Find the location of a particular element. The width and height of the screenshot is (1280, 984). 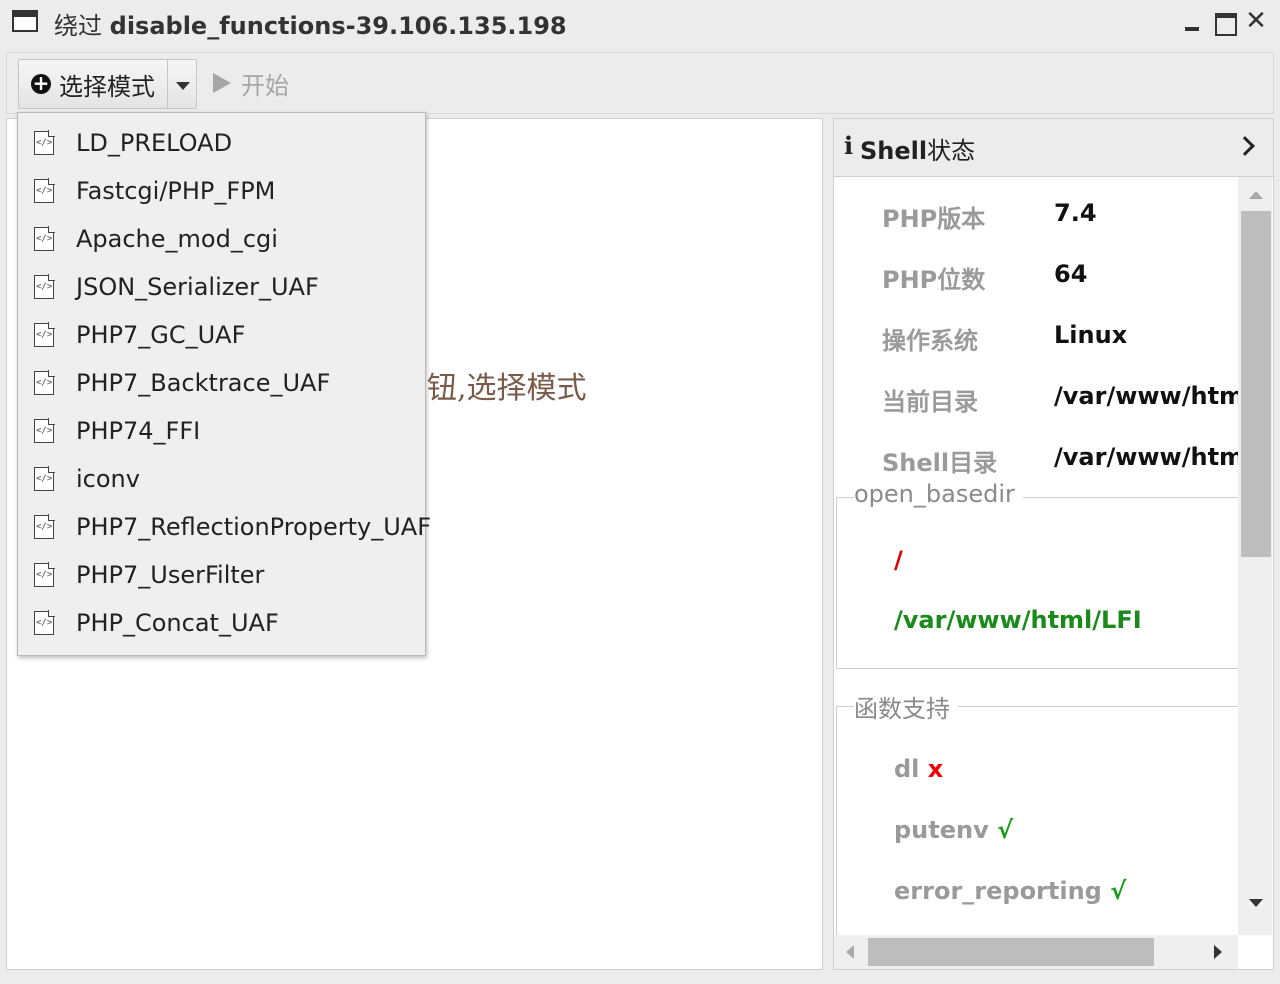

menu-item-php-concat-uaf: PHP_Concat_UAF is located at coordinates (221, 623).